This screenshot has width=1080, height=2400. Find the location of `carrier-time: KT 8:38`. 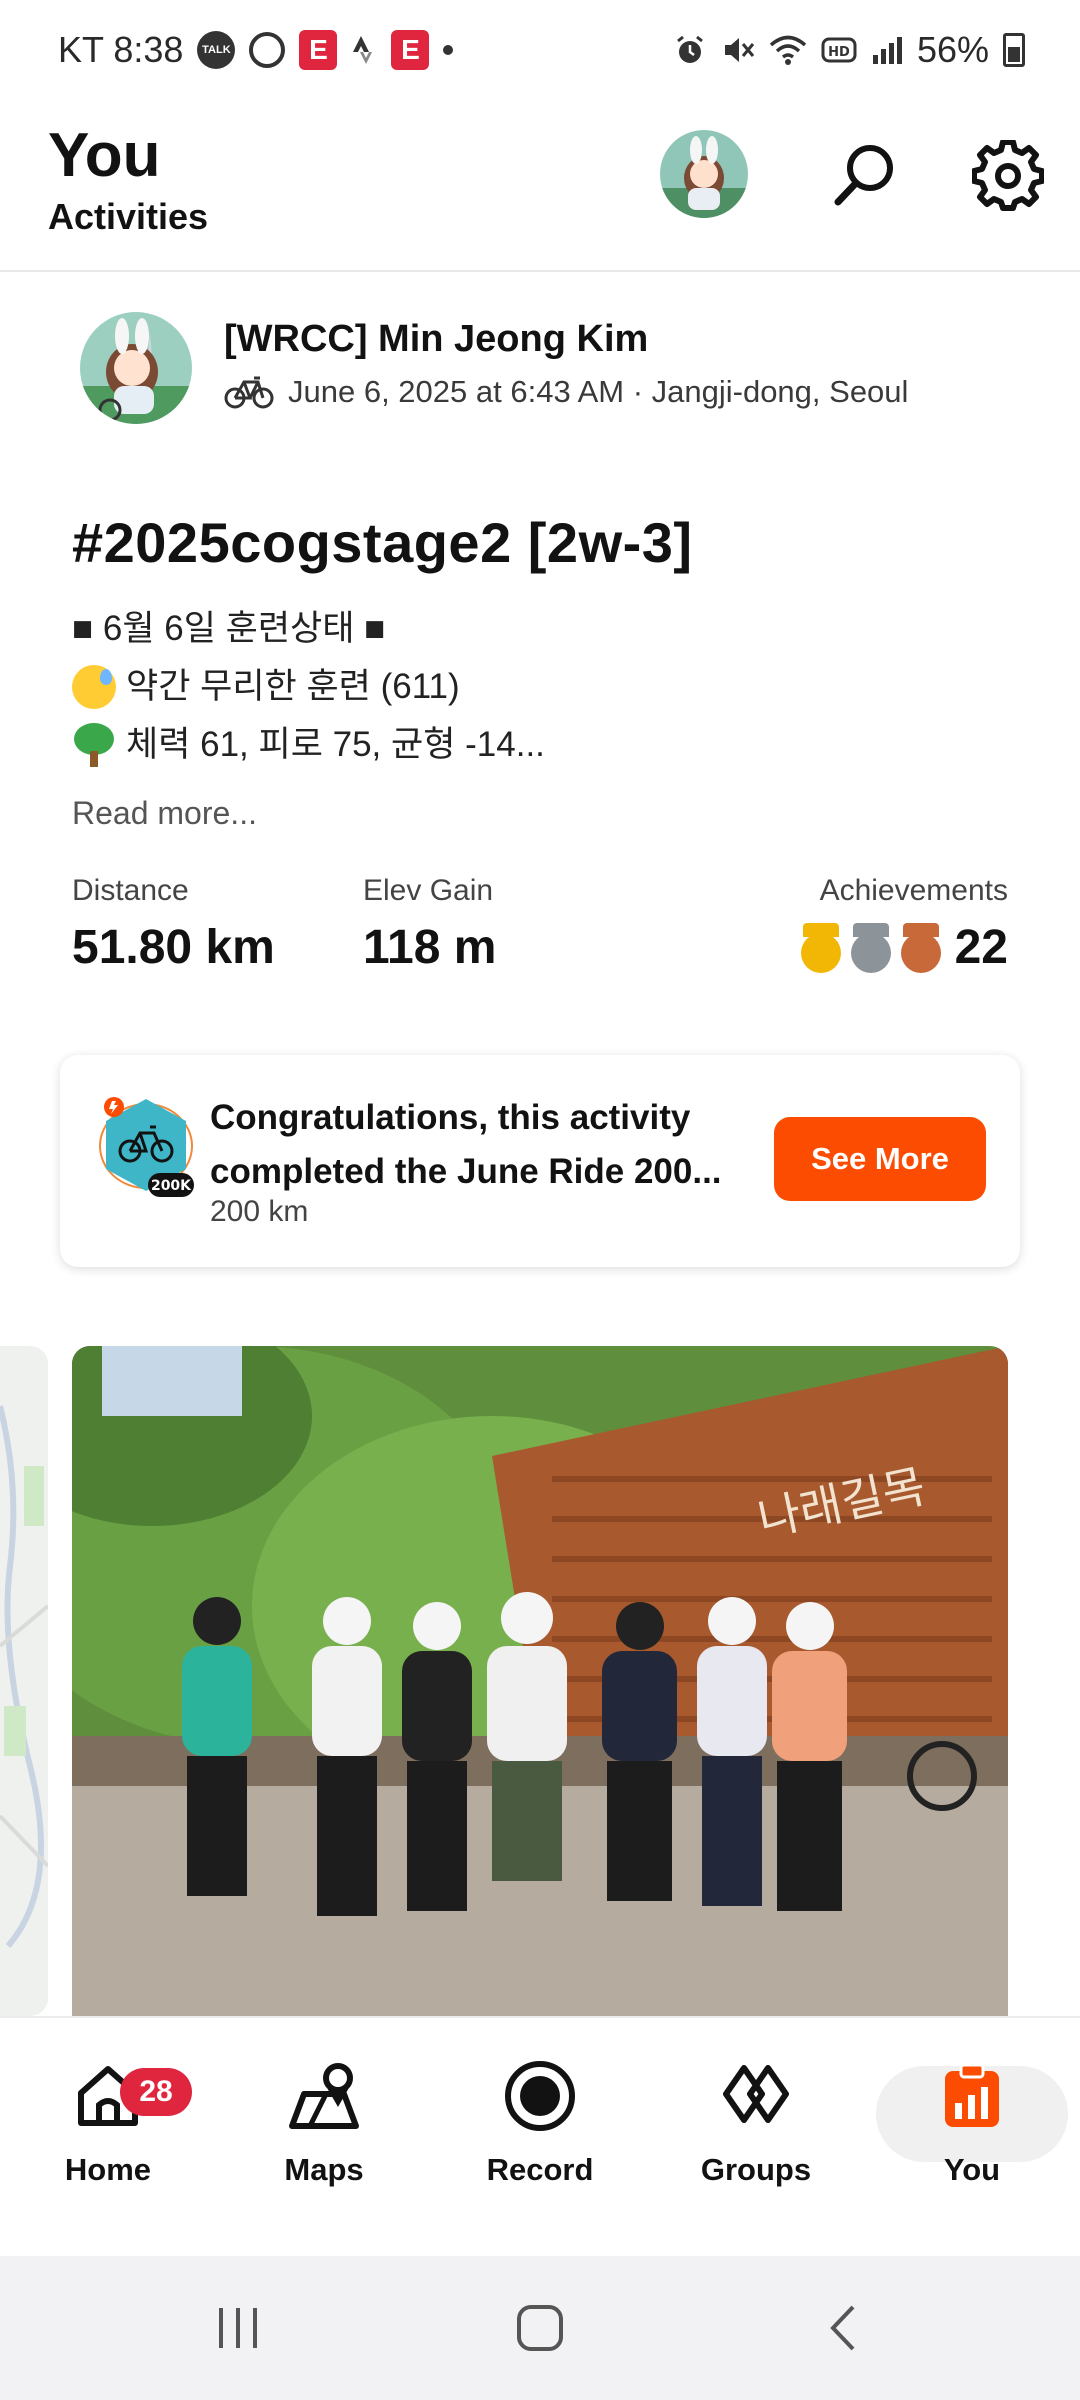

carrier-time: KT 8:38 is located at coordinates (121, 49).